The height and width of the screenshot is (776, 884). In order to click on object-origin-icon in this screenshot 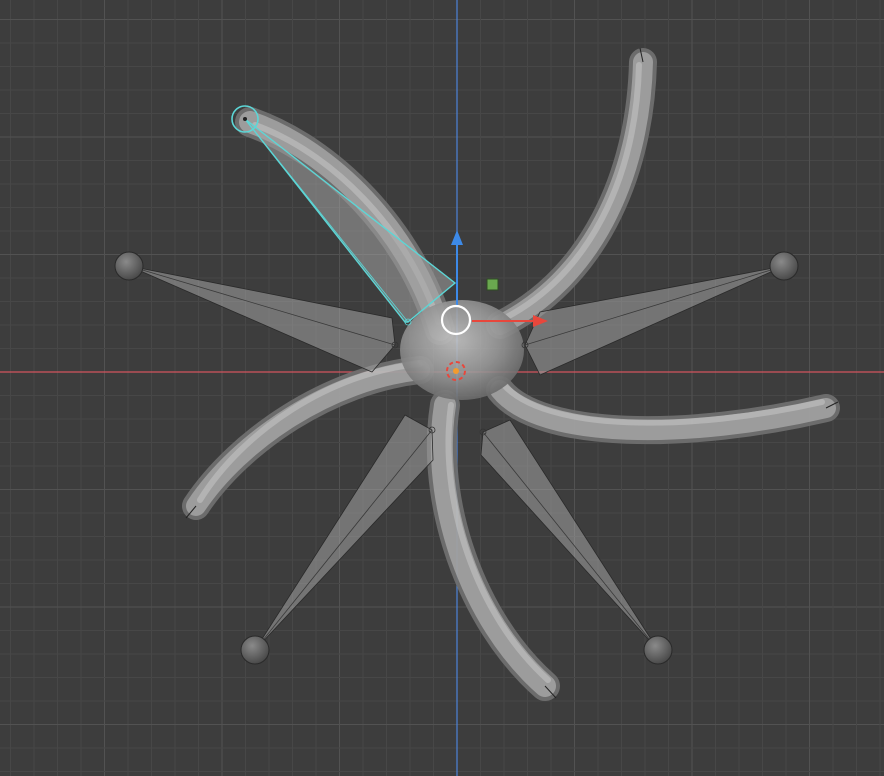, I will do `click(492, 284)`.